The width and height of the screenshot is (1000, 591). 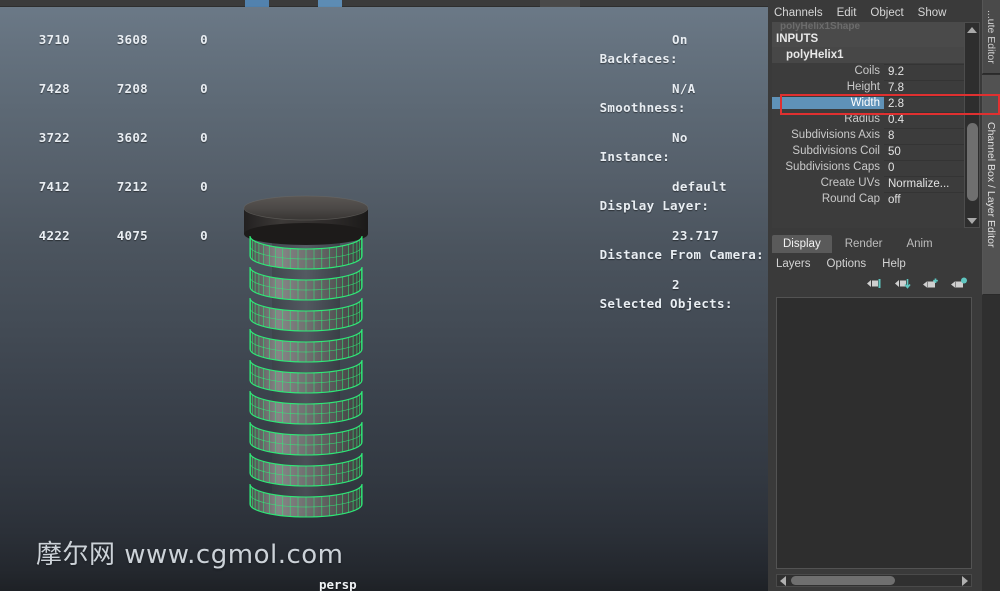 I want to click on new-layer-icon, so click(x=903, y=283).